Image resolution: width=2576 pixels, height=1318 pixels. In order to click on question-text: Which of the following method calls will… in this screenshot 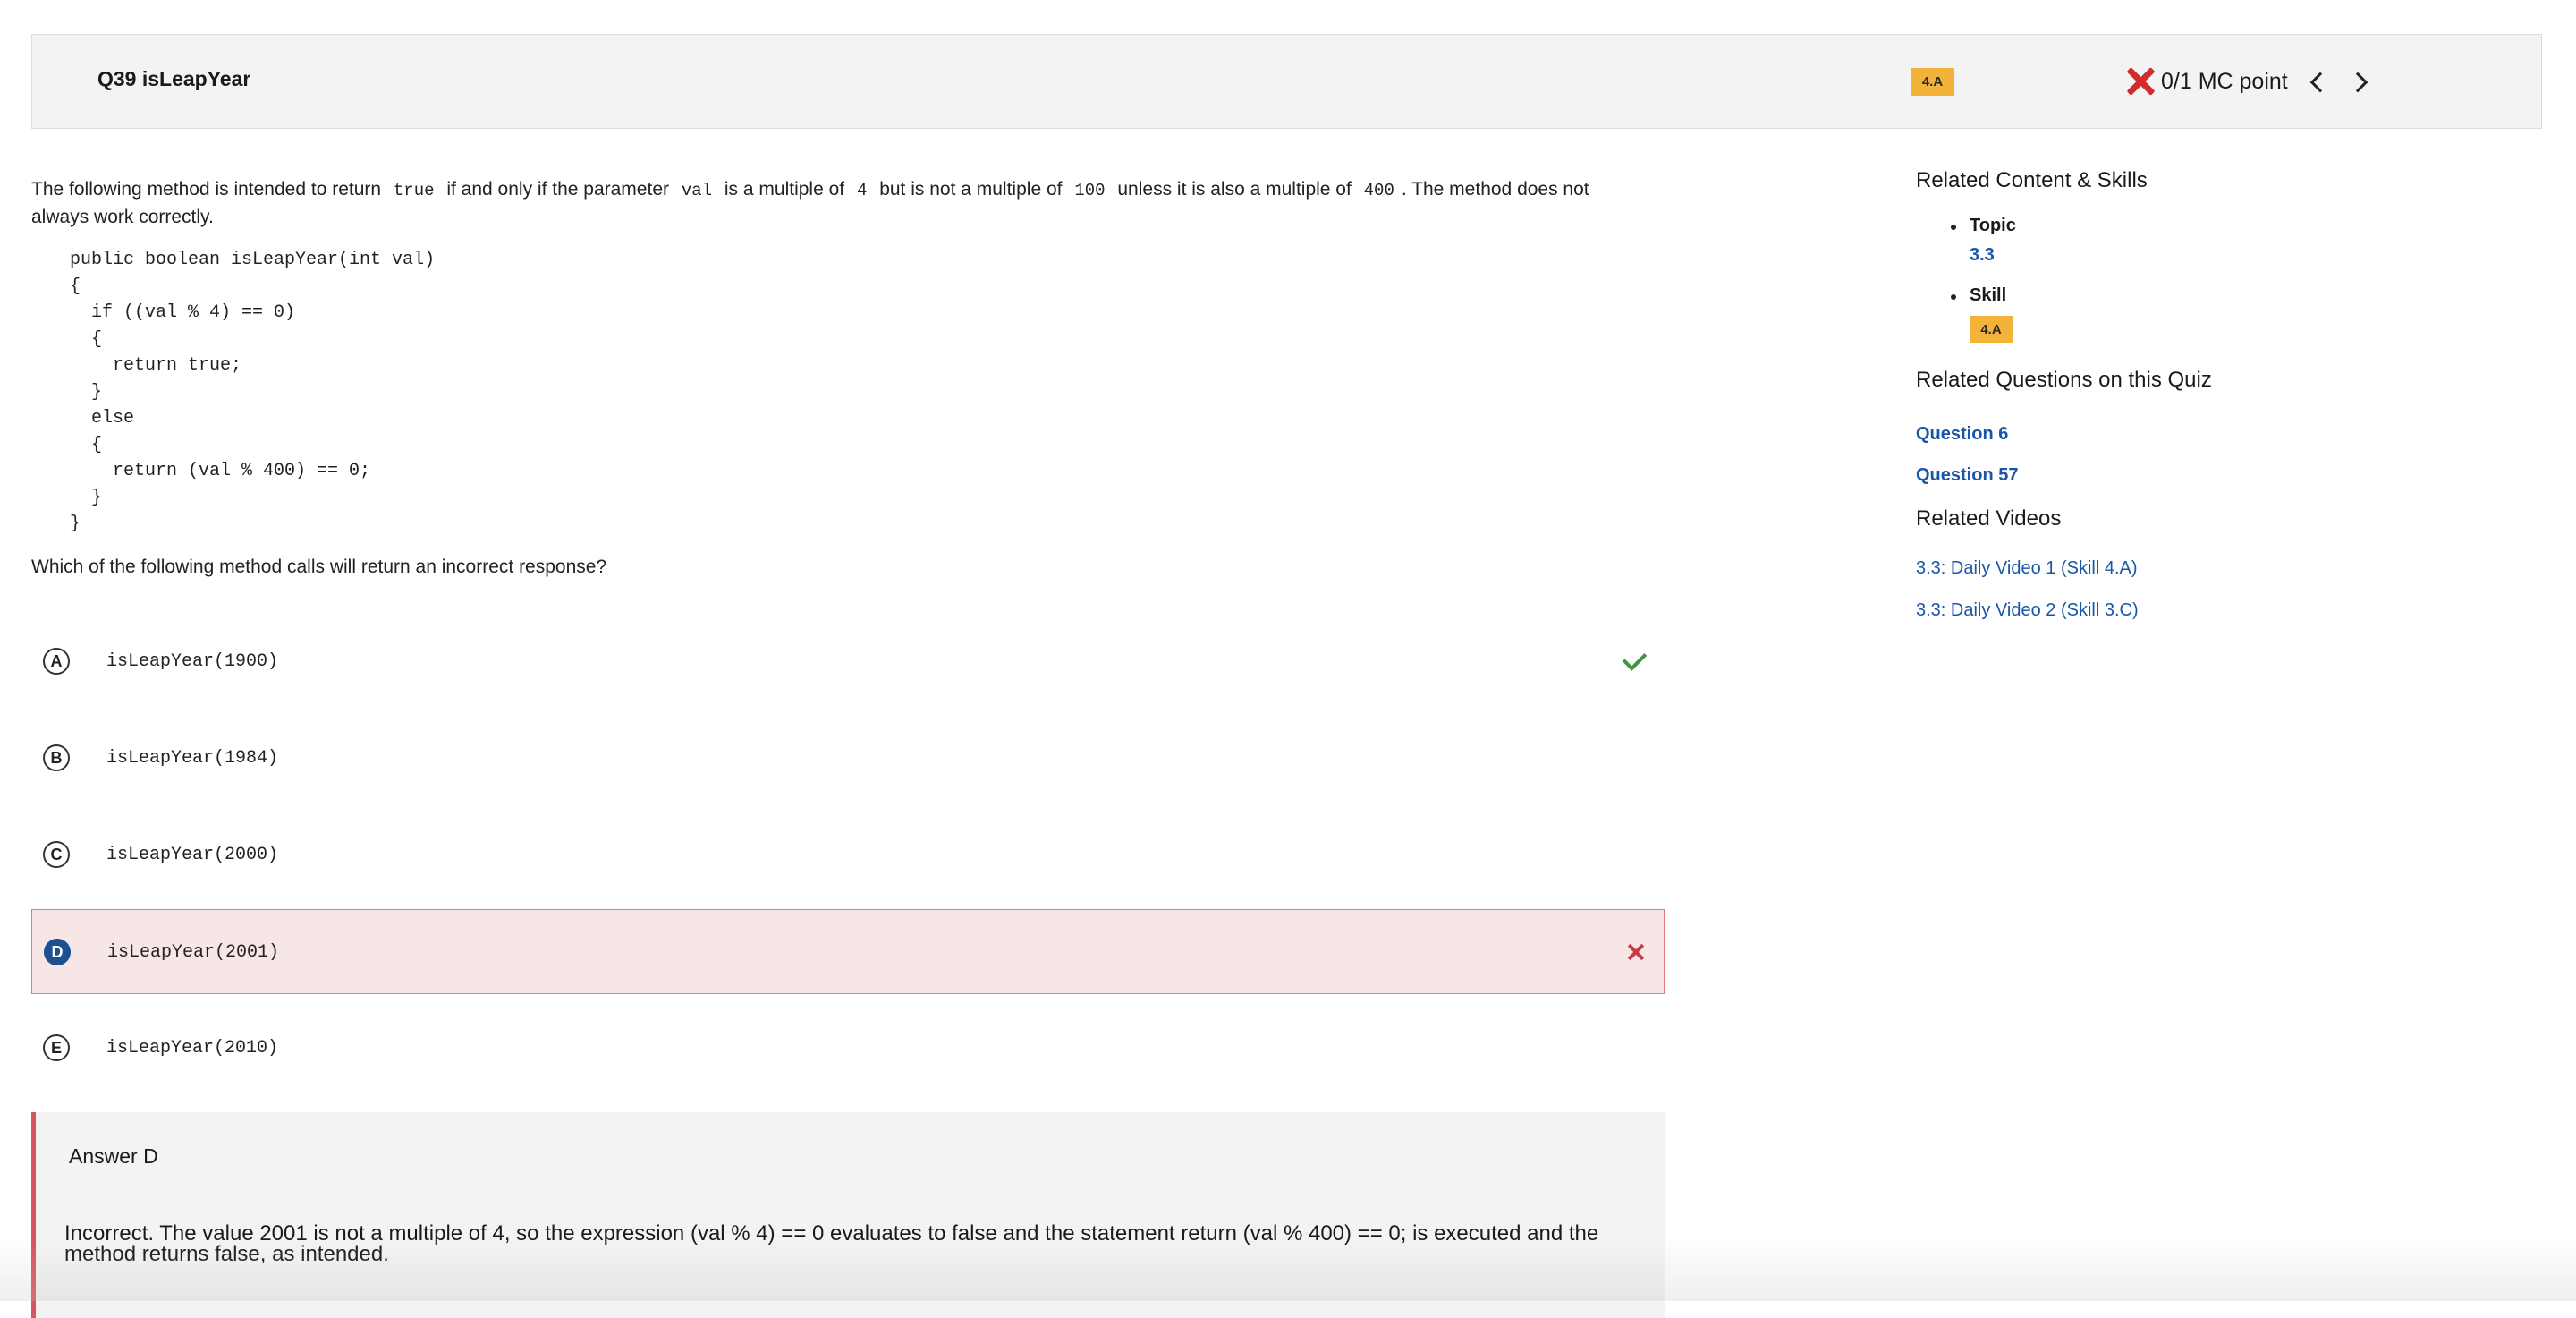, I will do `click(319, 567)`.